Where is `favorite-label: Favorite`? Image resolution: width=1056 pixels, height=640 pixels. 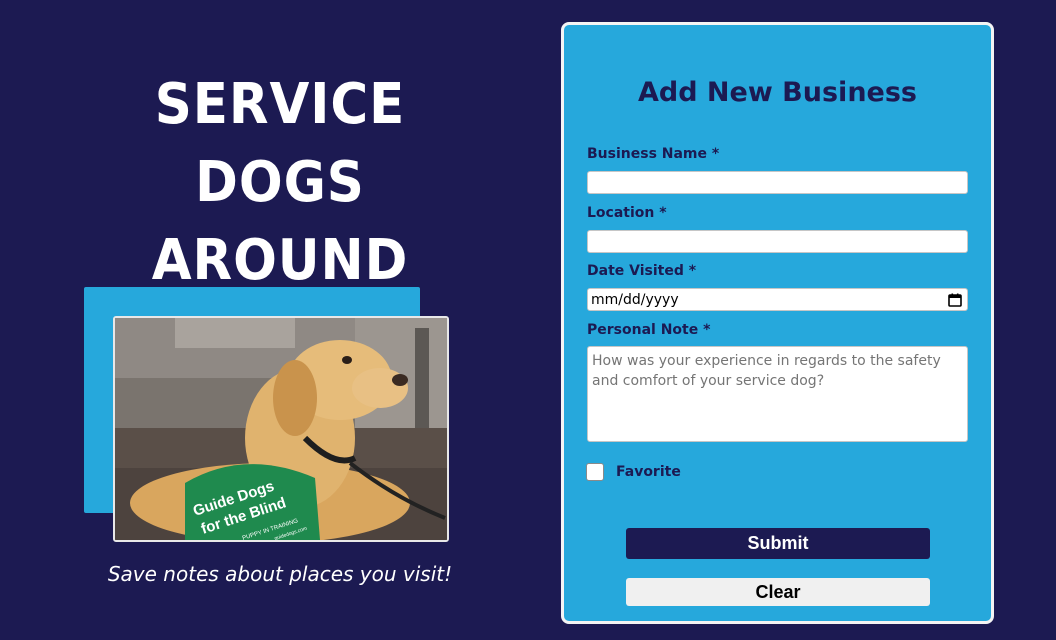
favorite-label: Favorite is located at coordinates (648, 472).